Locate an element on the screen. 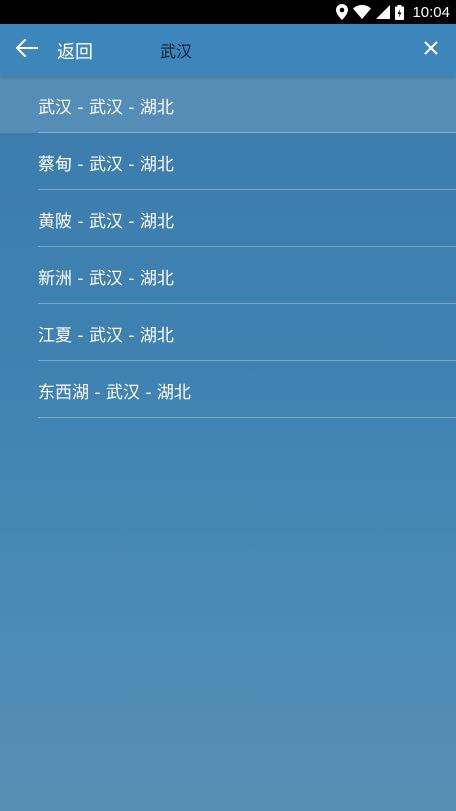  search-input is located at coordinates (270, 50).